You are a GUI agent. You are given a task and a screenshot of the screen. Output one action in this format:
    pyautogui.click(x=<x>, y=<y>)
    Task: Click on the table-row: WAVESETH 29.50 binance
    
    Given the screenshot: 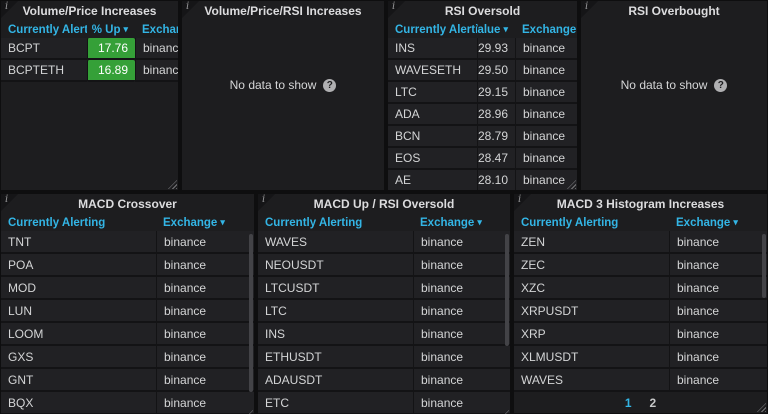 What is the action you would take?
    pyautogui.click(x=482, y=71)
    